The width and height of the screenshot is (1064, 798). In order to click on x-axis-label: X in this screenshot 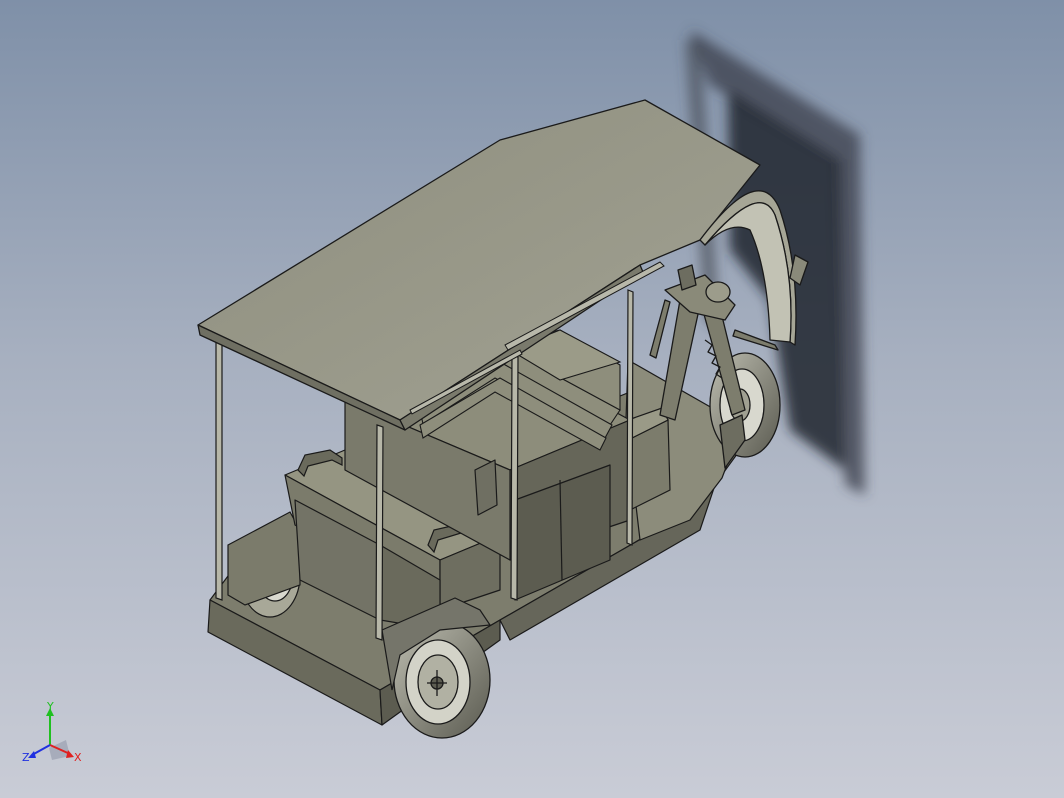, I will do `click(78, 757)`.